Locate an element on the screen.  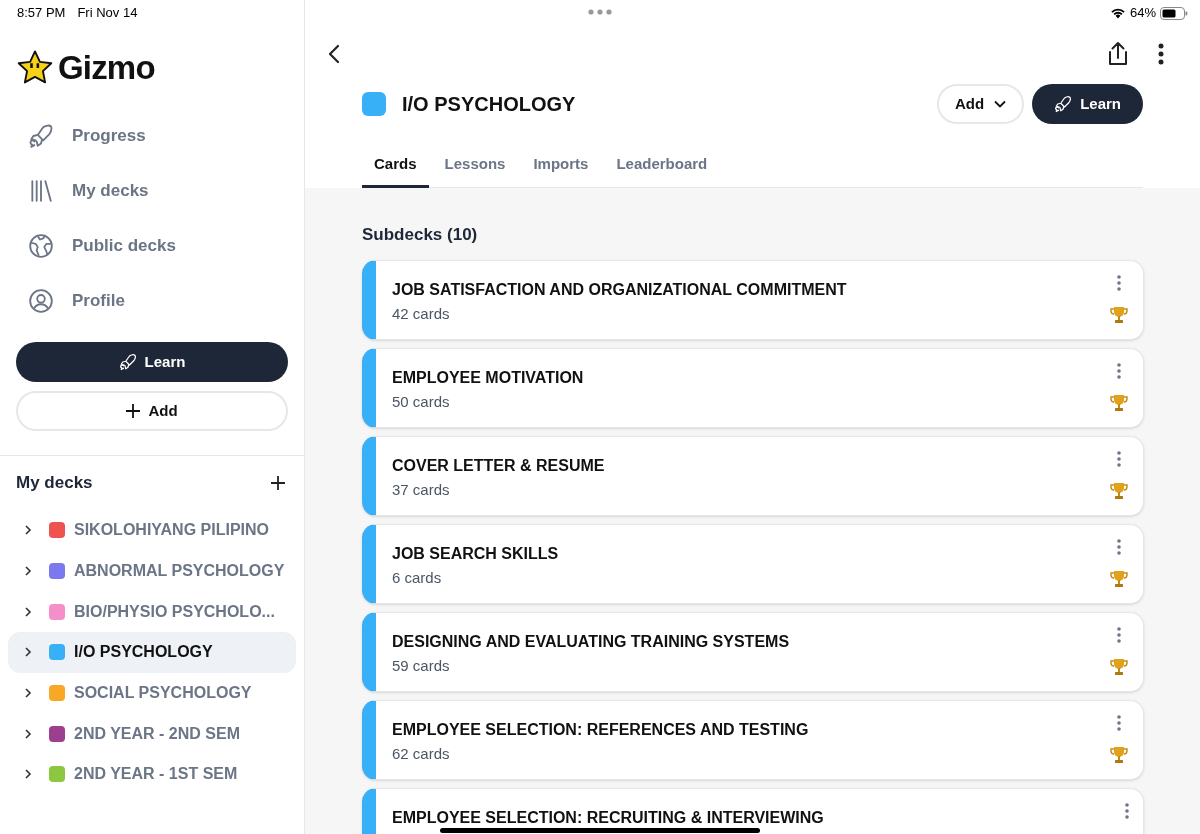
card-count: 37 cards is located at coordinates (421, 489).